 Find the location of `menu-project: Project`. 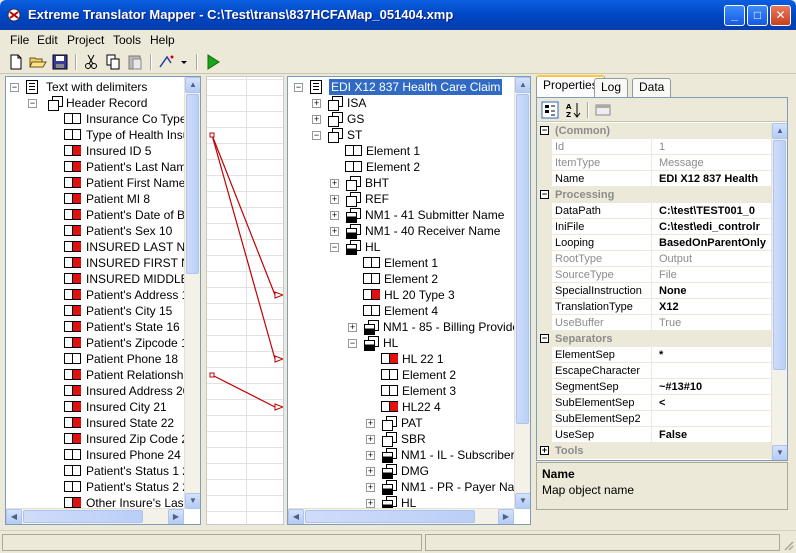

menu-project: Project is located at coordinates (85, 40).